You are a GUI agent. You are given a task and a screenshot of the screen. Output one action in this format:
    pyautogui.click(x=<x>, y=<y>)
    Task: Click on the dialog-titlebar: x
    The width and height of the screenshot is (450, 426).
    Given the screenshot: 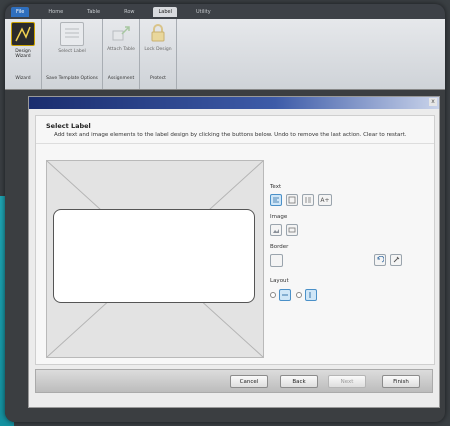 What is the action you would take?
    pyautogui.click(x=234, y=103)
    